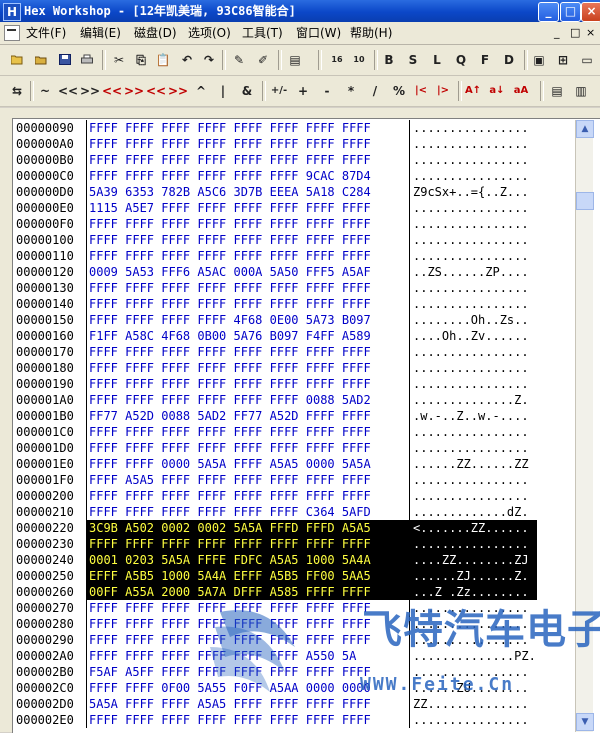 The height and width of the screenshot is (733, 600). I want to click on print-icon, so click(87, 60).